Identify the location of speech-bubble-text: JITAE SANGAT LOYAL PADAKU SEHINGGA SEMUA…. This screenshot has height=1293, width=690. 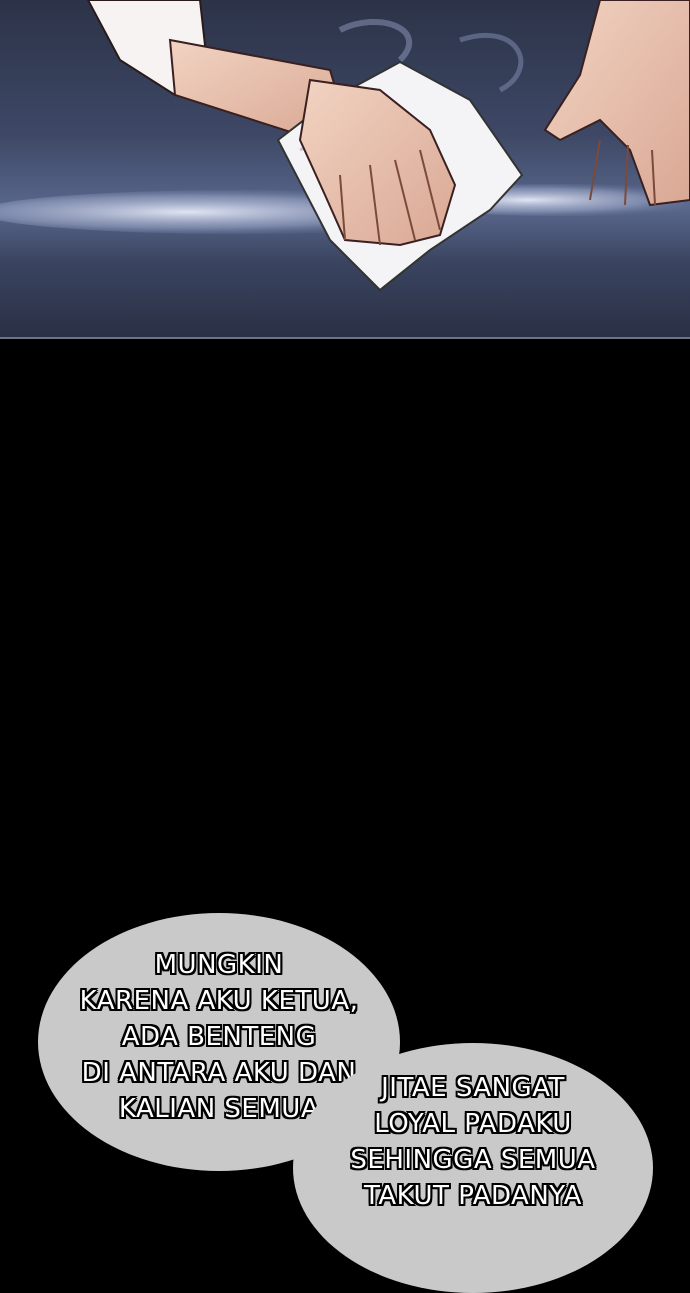
(473, 1142).